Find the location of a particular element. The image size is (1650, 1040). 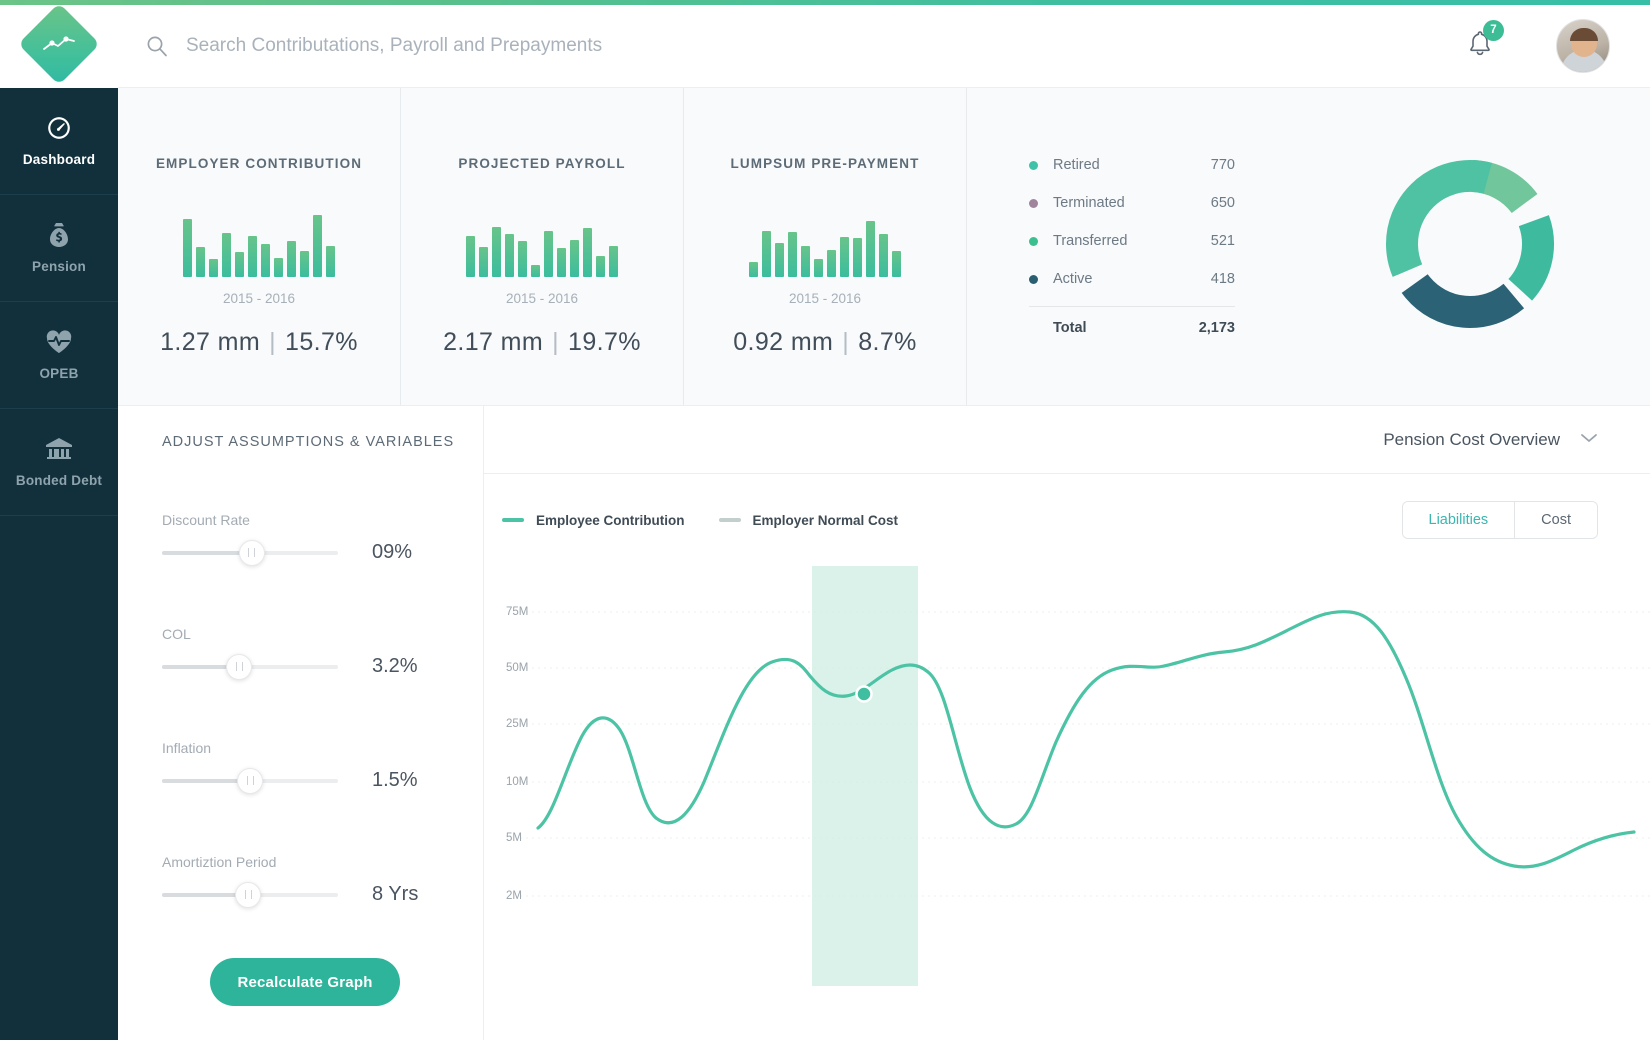

legend-value: 770 is located at coordinates (1222, 165).